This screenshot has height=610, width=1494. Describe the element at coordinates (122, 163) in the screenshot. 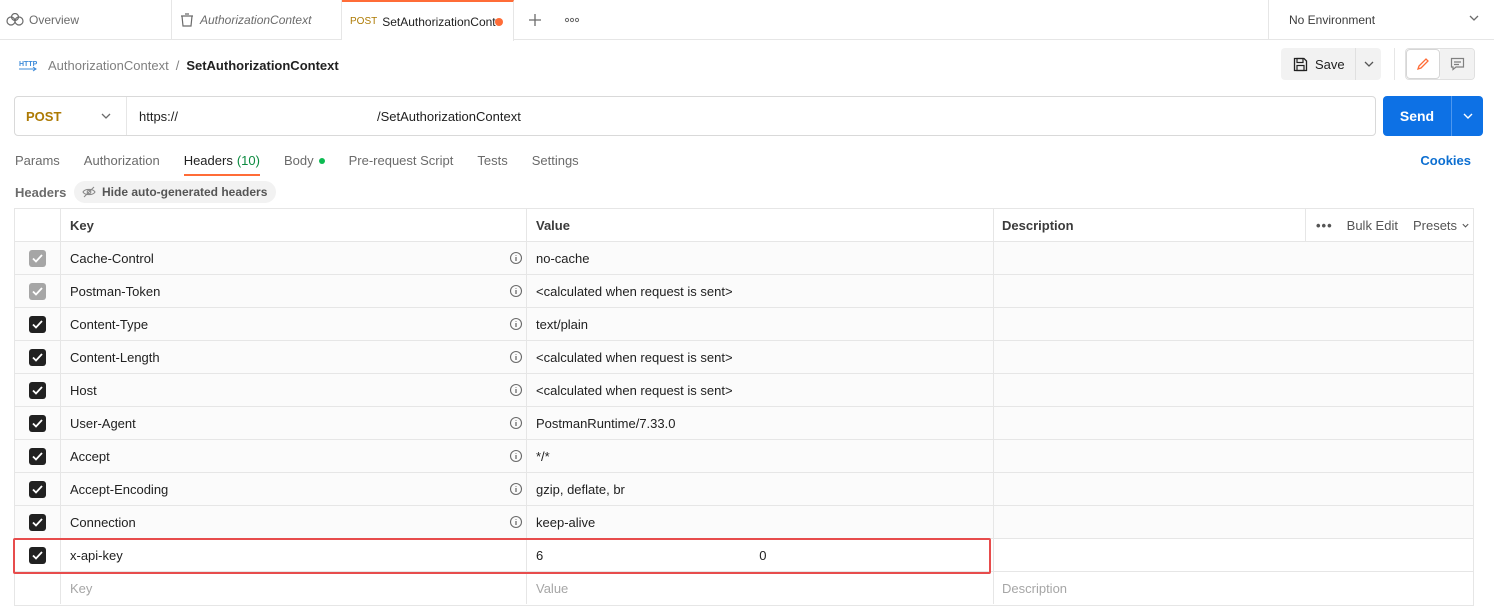

I see `tab-authorization: Authorization` at that location.